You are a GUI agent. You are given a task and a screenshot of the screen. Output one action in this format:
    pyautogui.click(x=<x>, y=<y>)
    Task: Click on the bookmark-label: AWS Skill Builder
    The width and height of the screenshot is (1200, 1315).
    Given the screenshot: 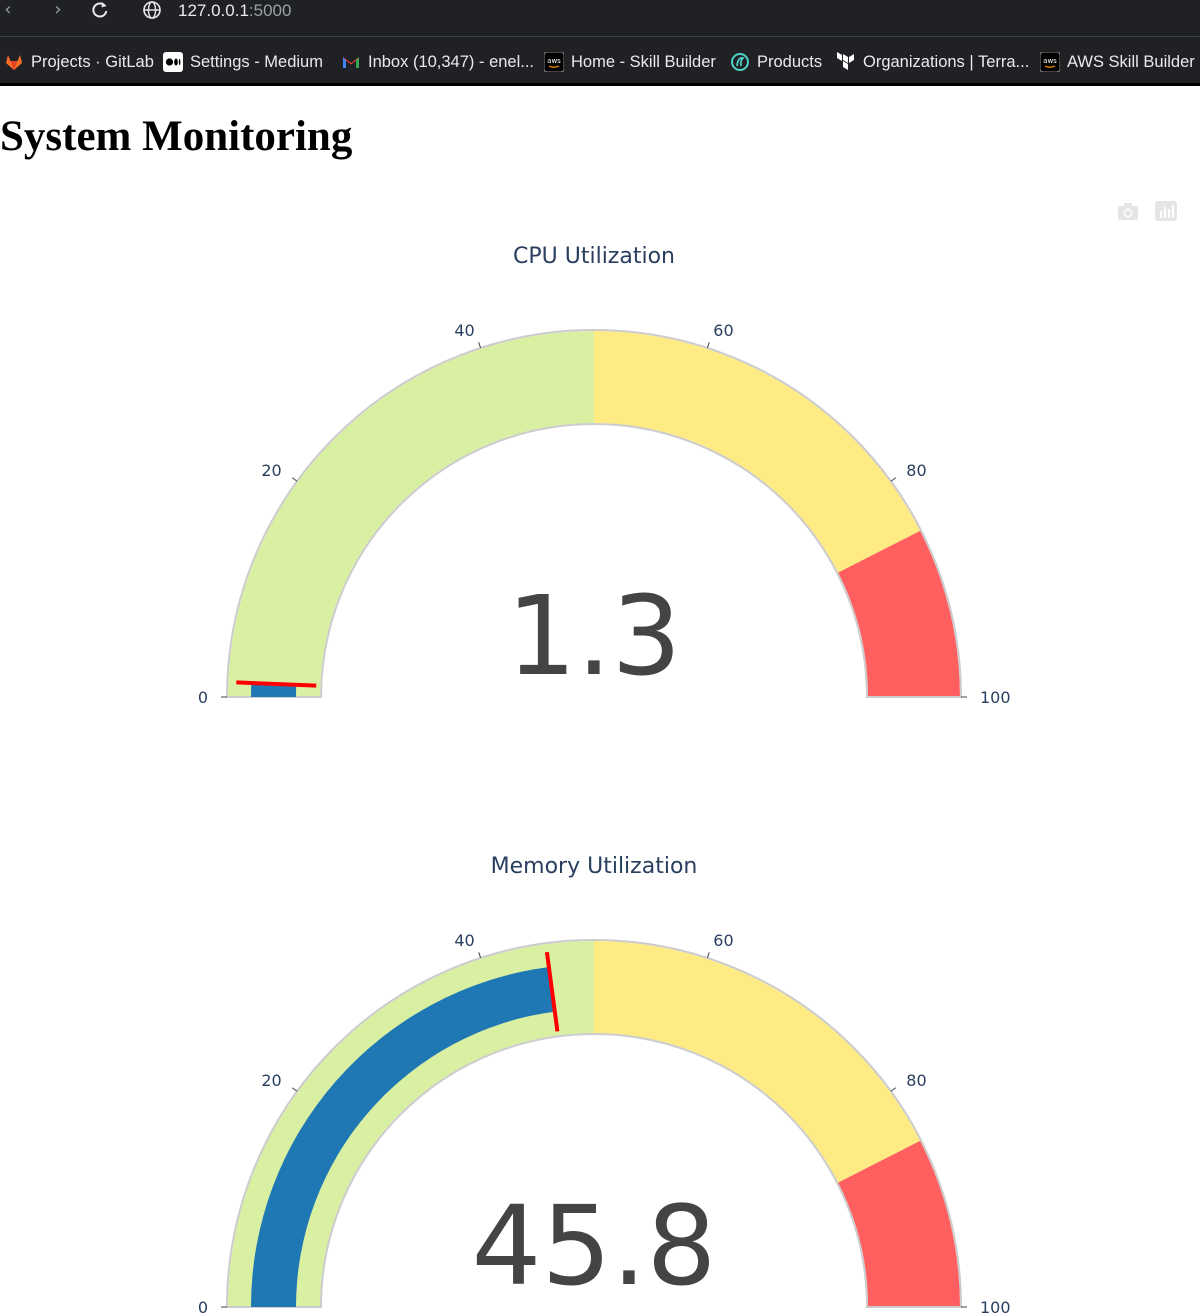 What is the action you would take?
    pyautogui.click(x=1131, y=61)
    